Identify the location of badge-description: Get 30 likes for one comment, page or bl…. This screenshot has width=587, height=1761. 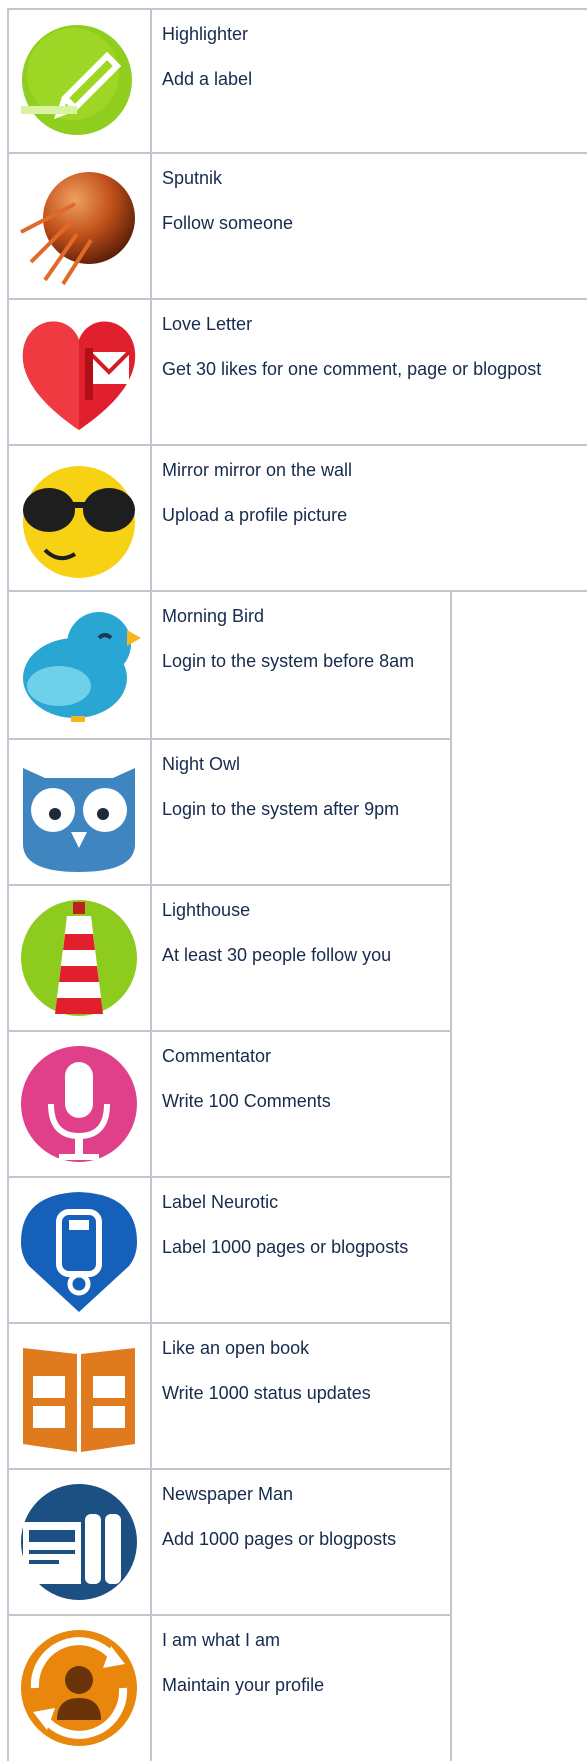
(352, 369).